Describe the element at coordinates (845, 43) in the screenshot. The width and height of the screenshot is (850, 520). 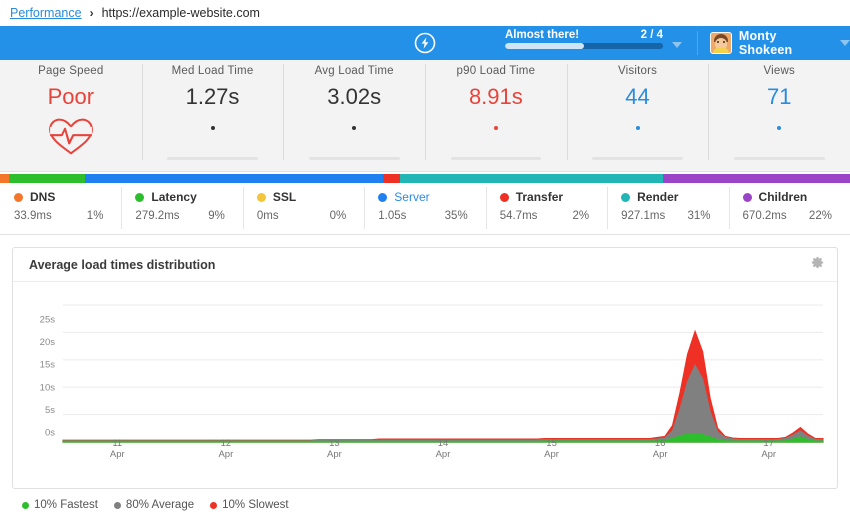
I see `chevron-down-icon-user` at that location.